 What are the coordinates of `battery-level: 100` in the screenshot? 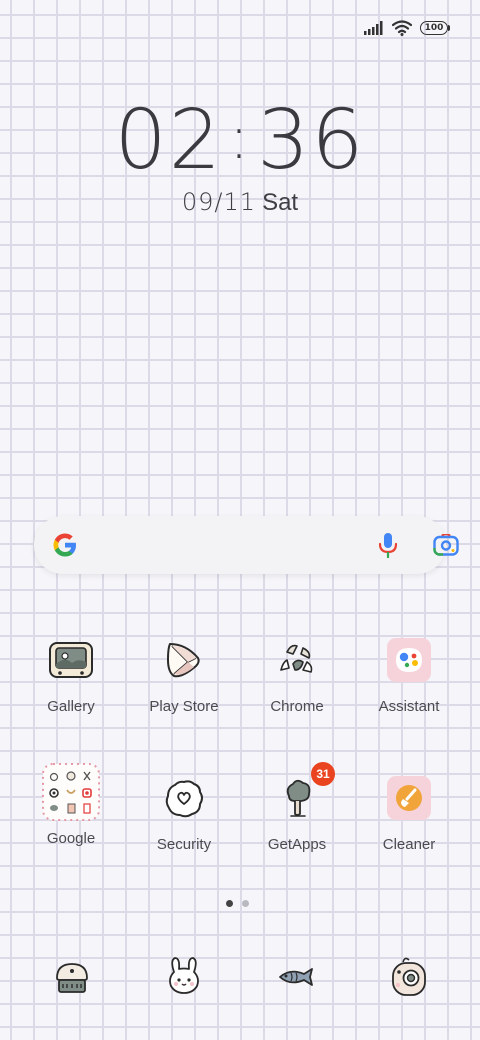 It's located at (434, 28).